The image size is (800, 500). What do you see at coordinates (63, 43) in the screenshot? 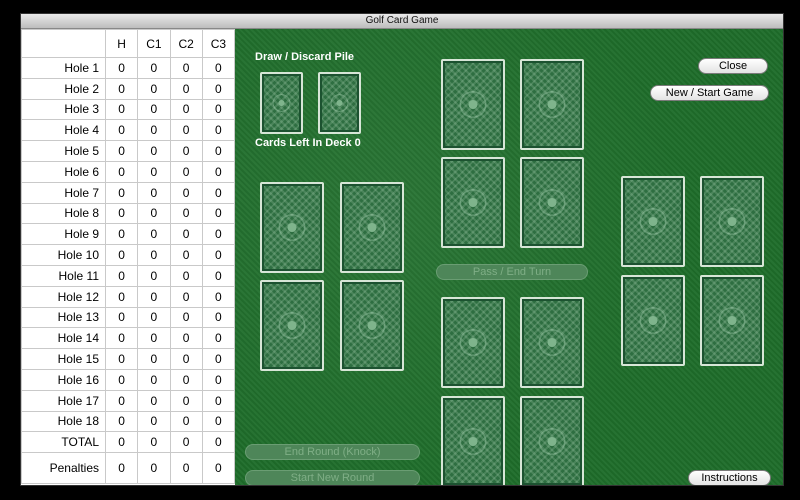
I see `header-blank` at bounding box center [63, 43].